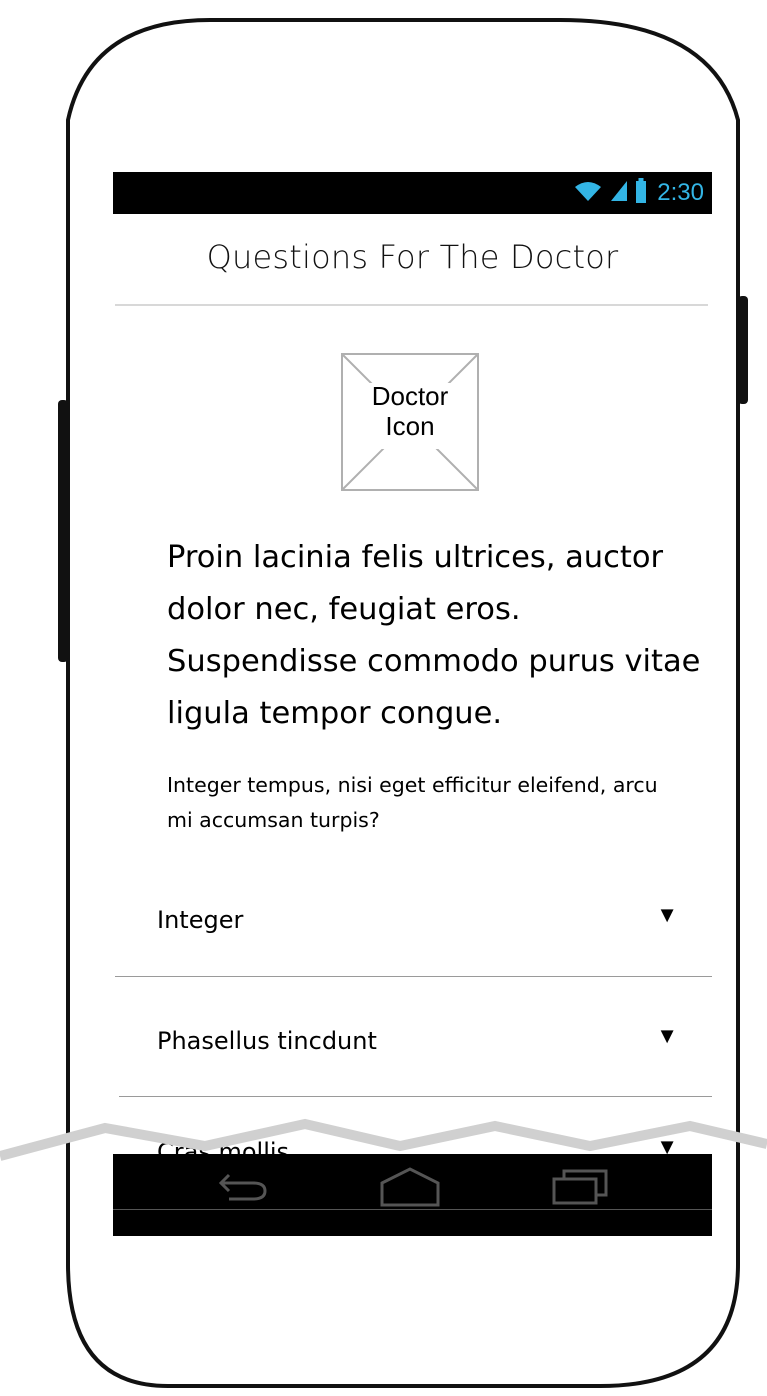  I want to click on nav-divider, so click(412, 1209).